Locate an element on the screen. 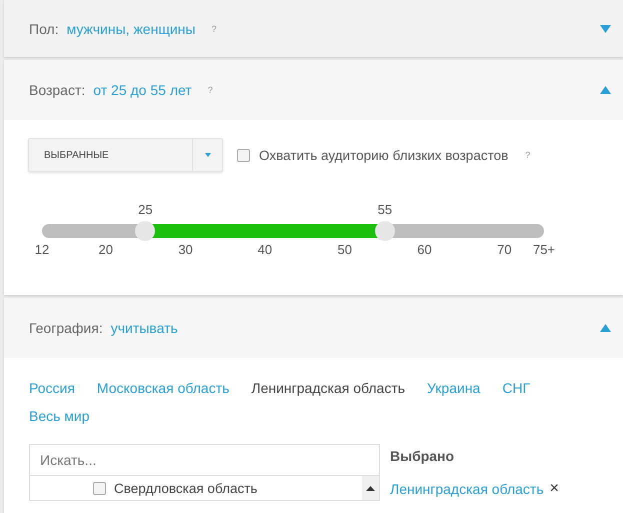 The image size is (623, 513). tick-label: 30 is located at coordinates (185, 249).